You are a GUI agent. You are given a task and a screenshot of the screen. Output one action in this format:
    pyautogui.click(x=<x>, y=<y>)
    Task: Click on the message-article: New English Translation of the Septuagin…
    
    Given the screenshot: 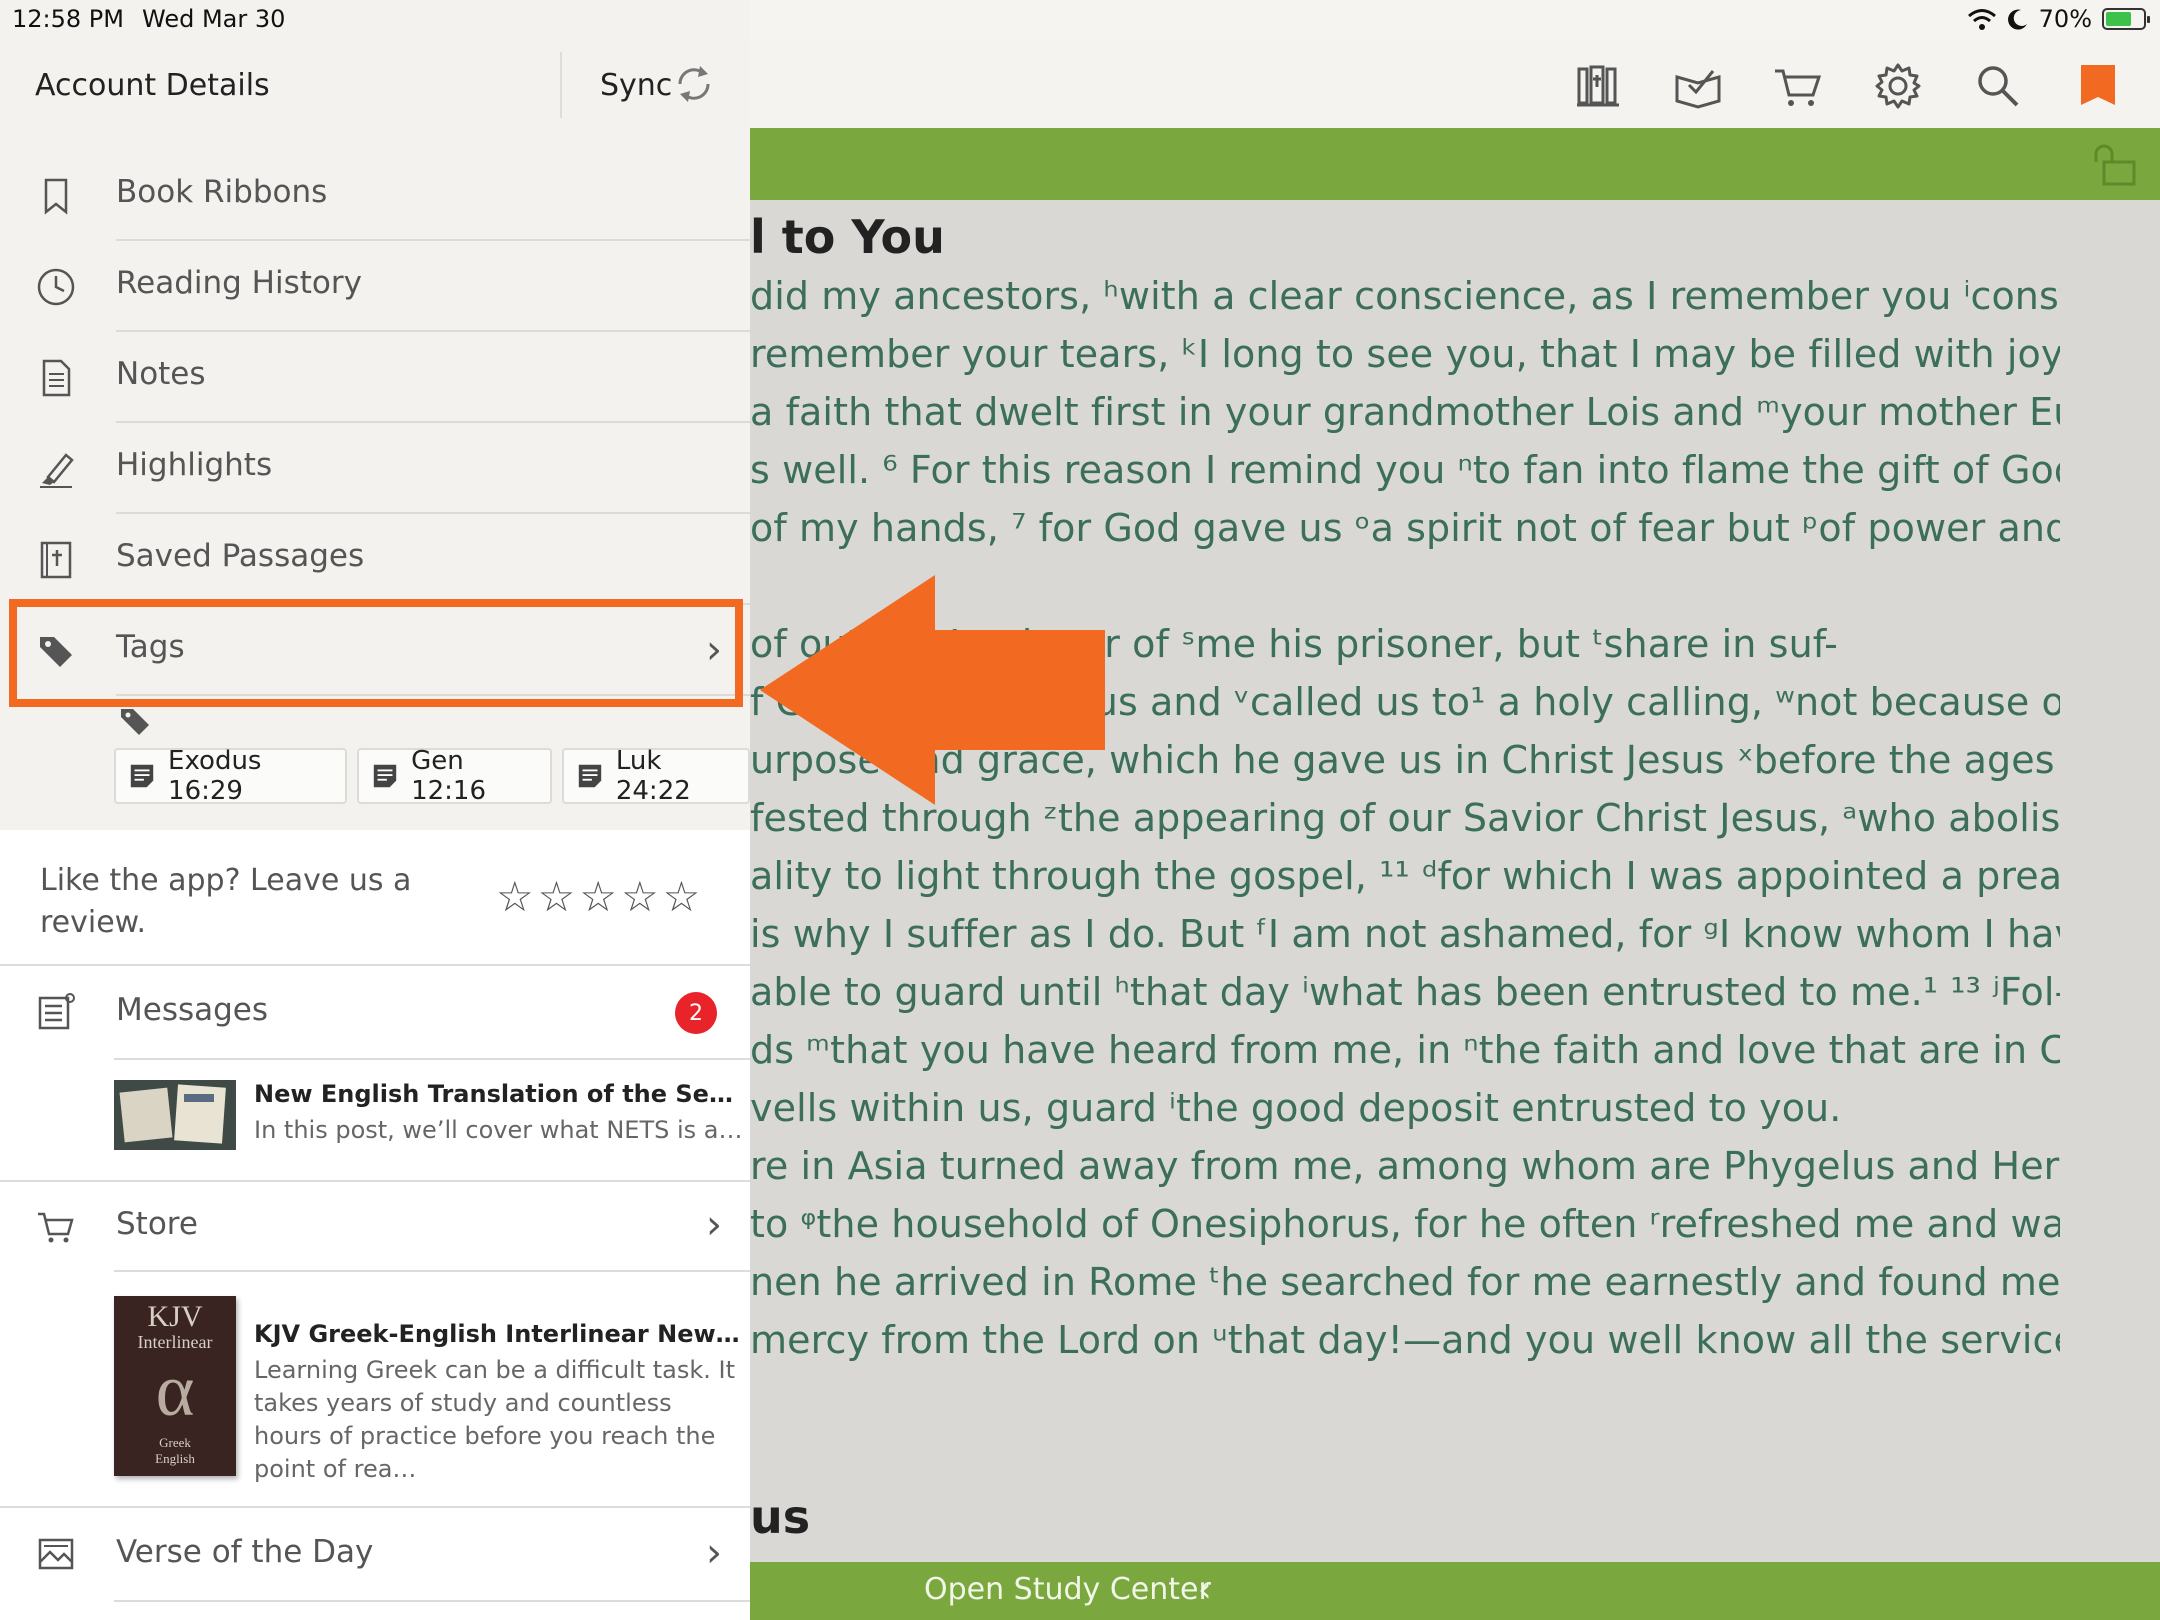 What is the action you would take?
    pyautogui.click(x=429, y=1120)
    